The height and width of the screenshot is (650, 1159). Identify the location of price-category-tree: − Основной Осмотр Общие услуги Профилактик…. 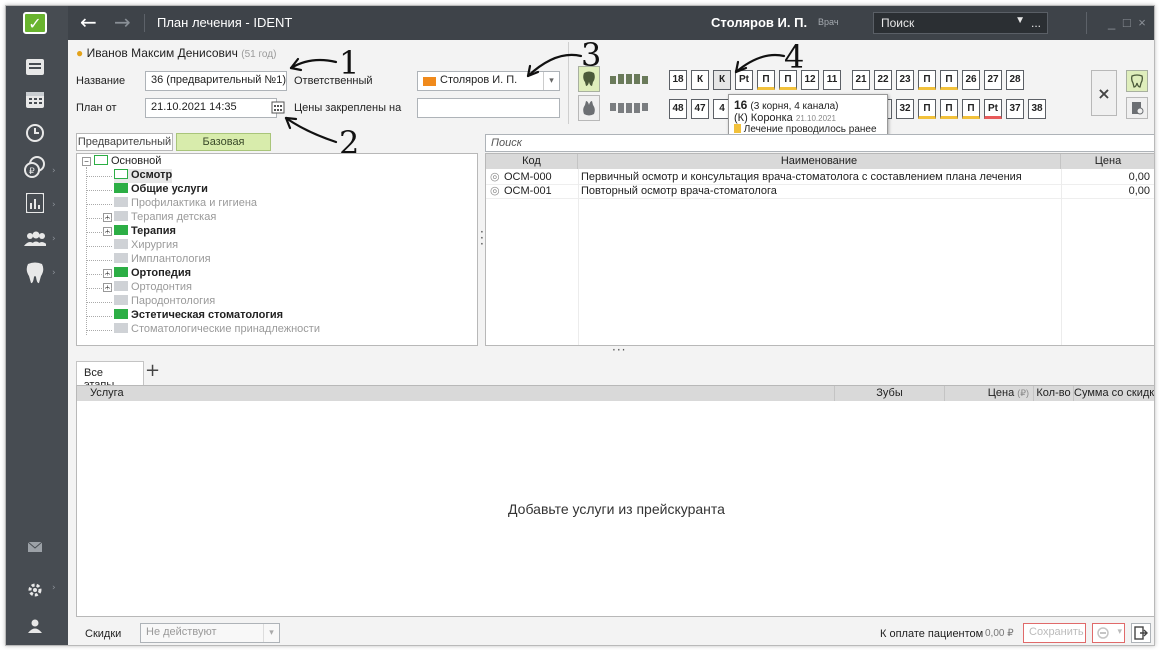
(277, 249).